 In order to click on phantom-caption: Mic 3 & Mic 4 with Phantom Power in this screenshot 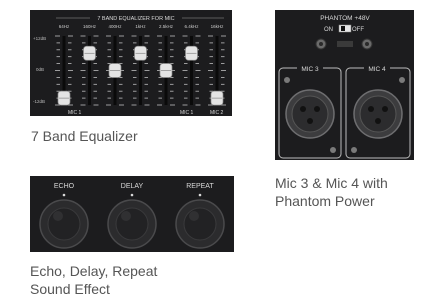, I will do `click(331, 192)`.